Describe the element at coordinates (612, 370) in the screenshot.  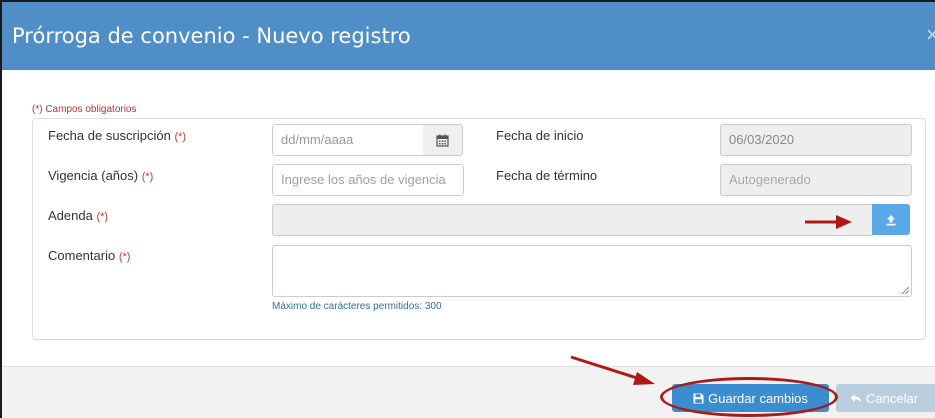
I see `arrow-to-save` at that location.